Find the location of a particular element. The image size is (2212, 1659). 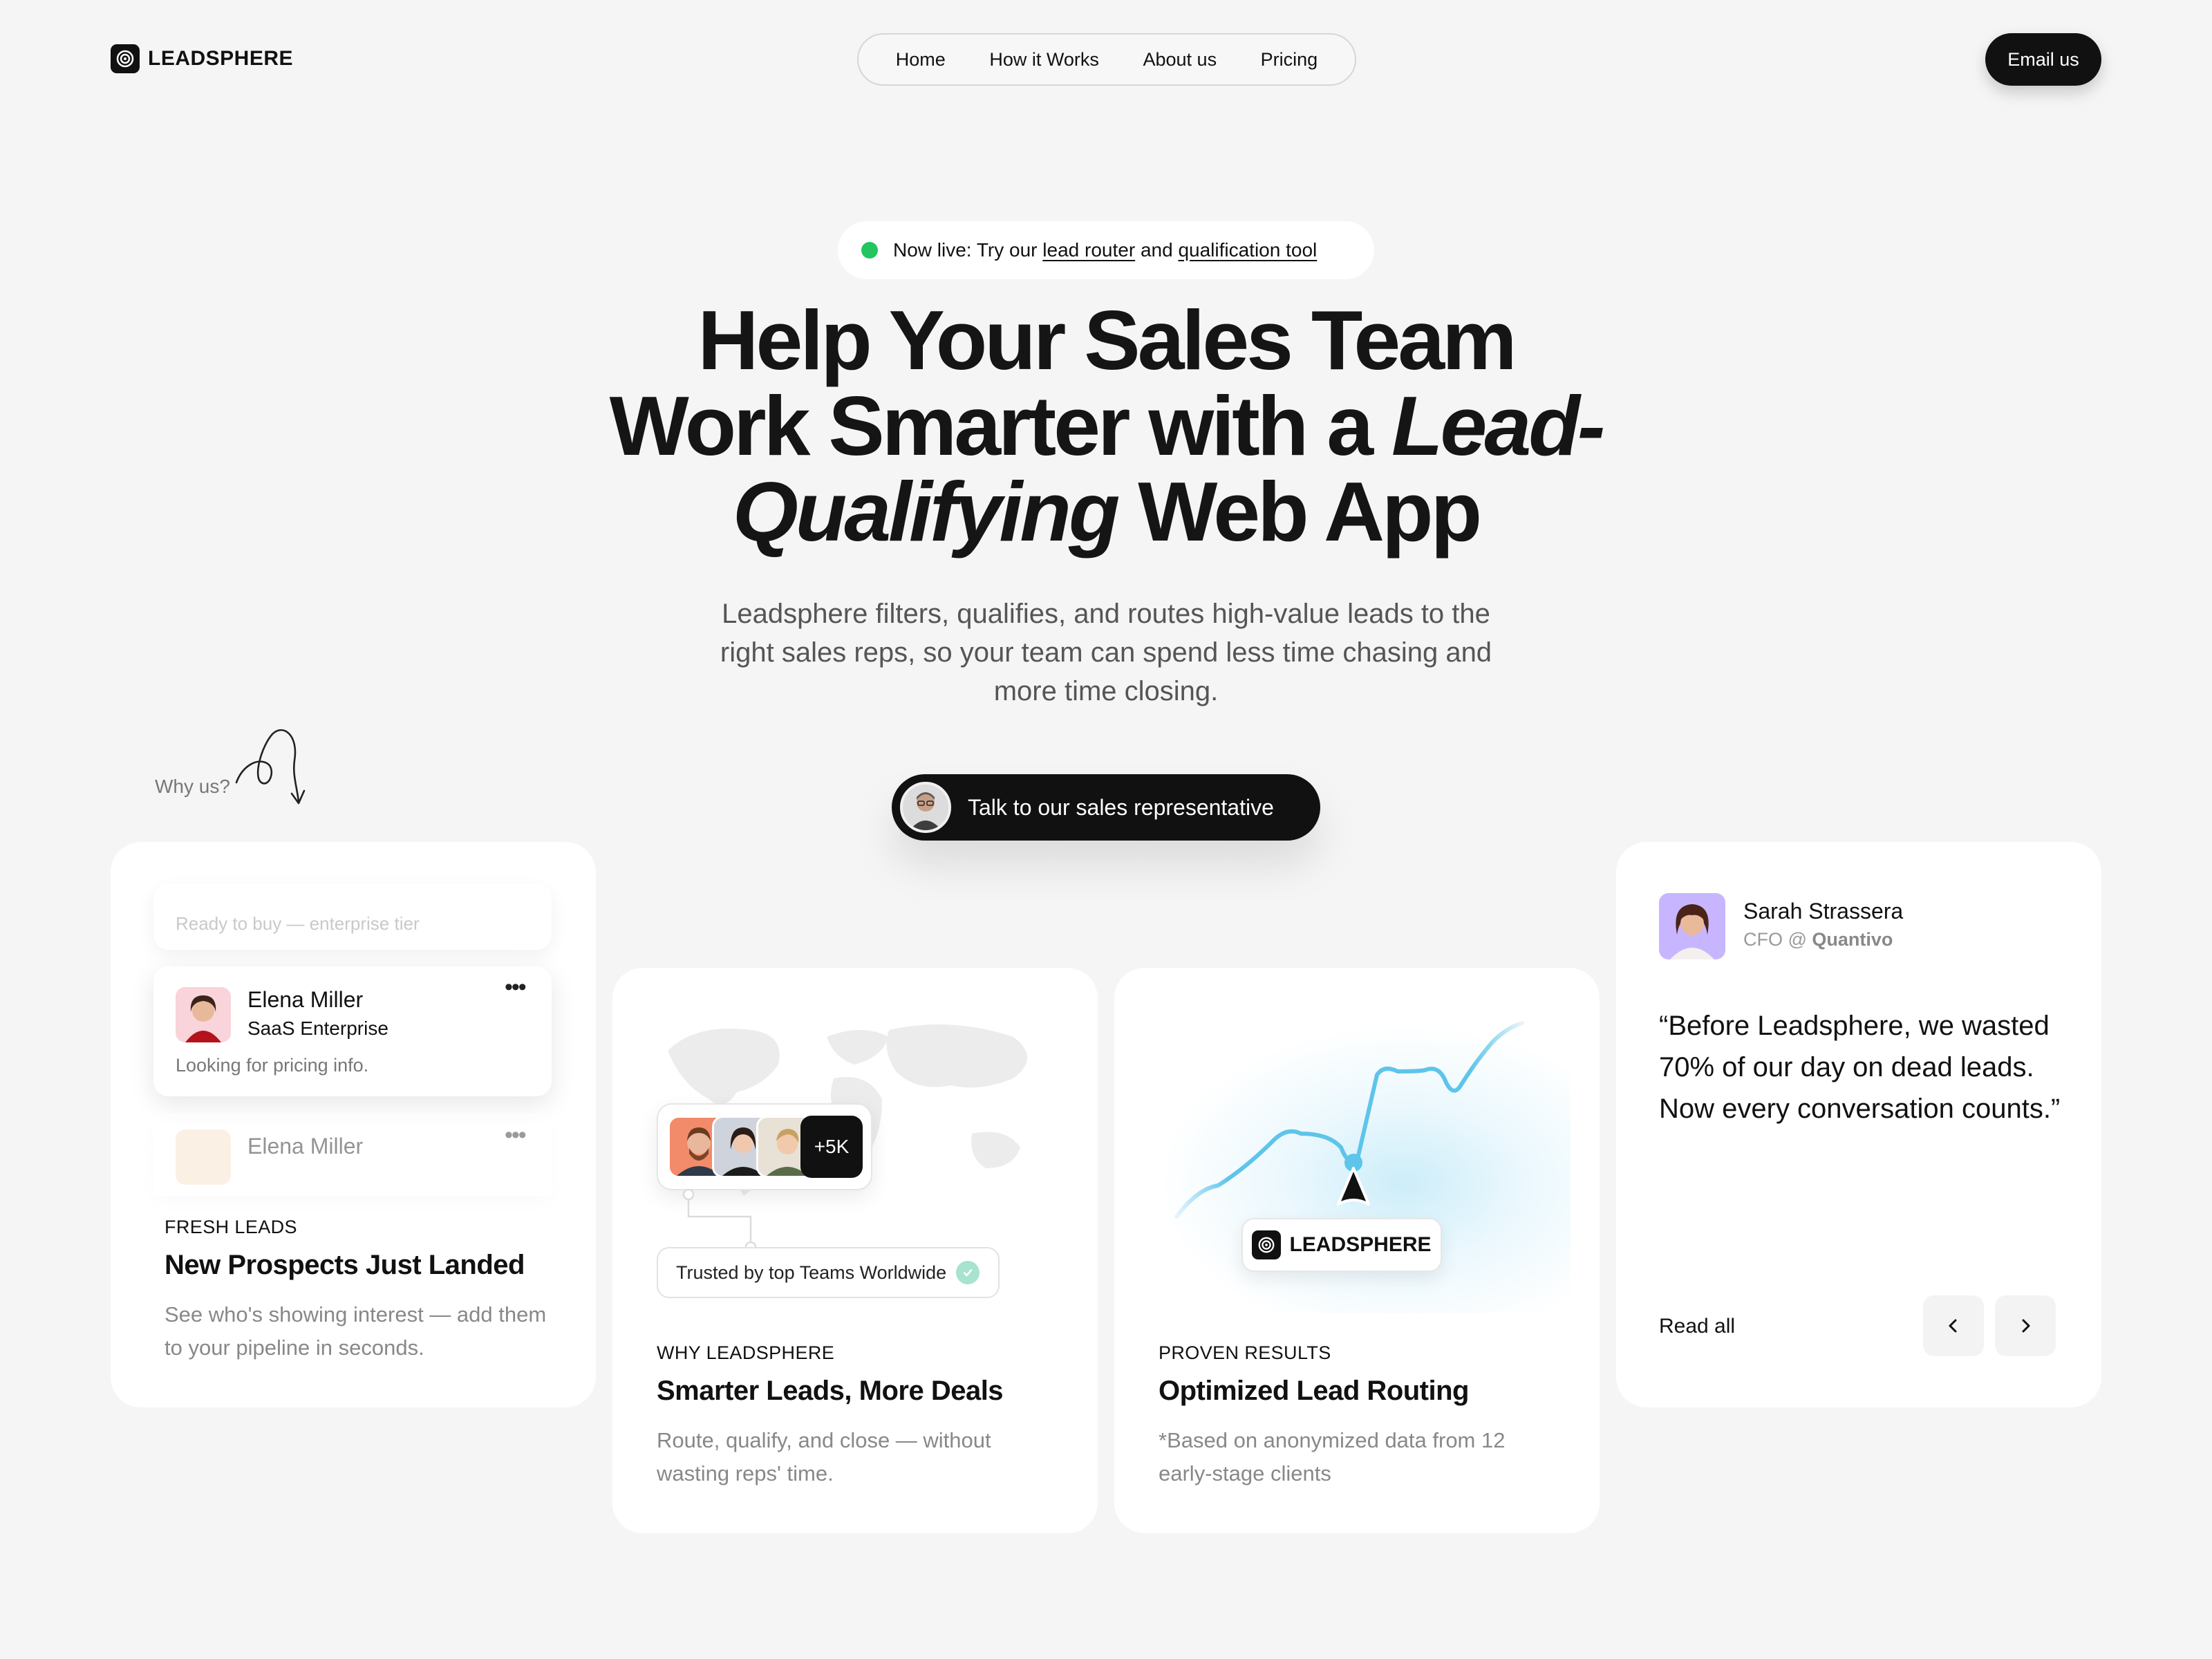

more-members-count: +5K is located at coordinates (831, 1147).